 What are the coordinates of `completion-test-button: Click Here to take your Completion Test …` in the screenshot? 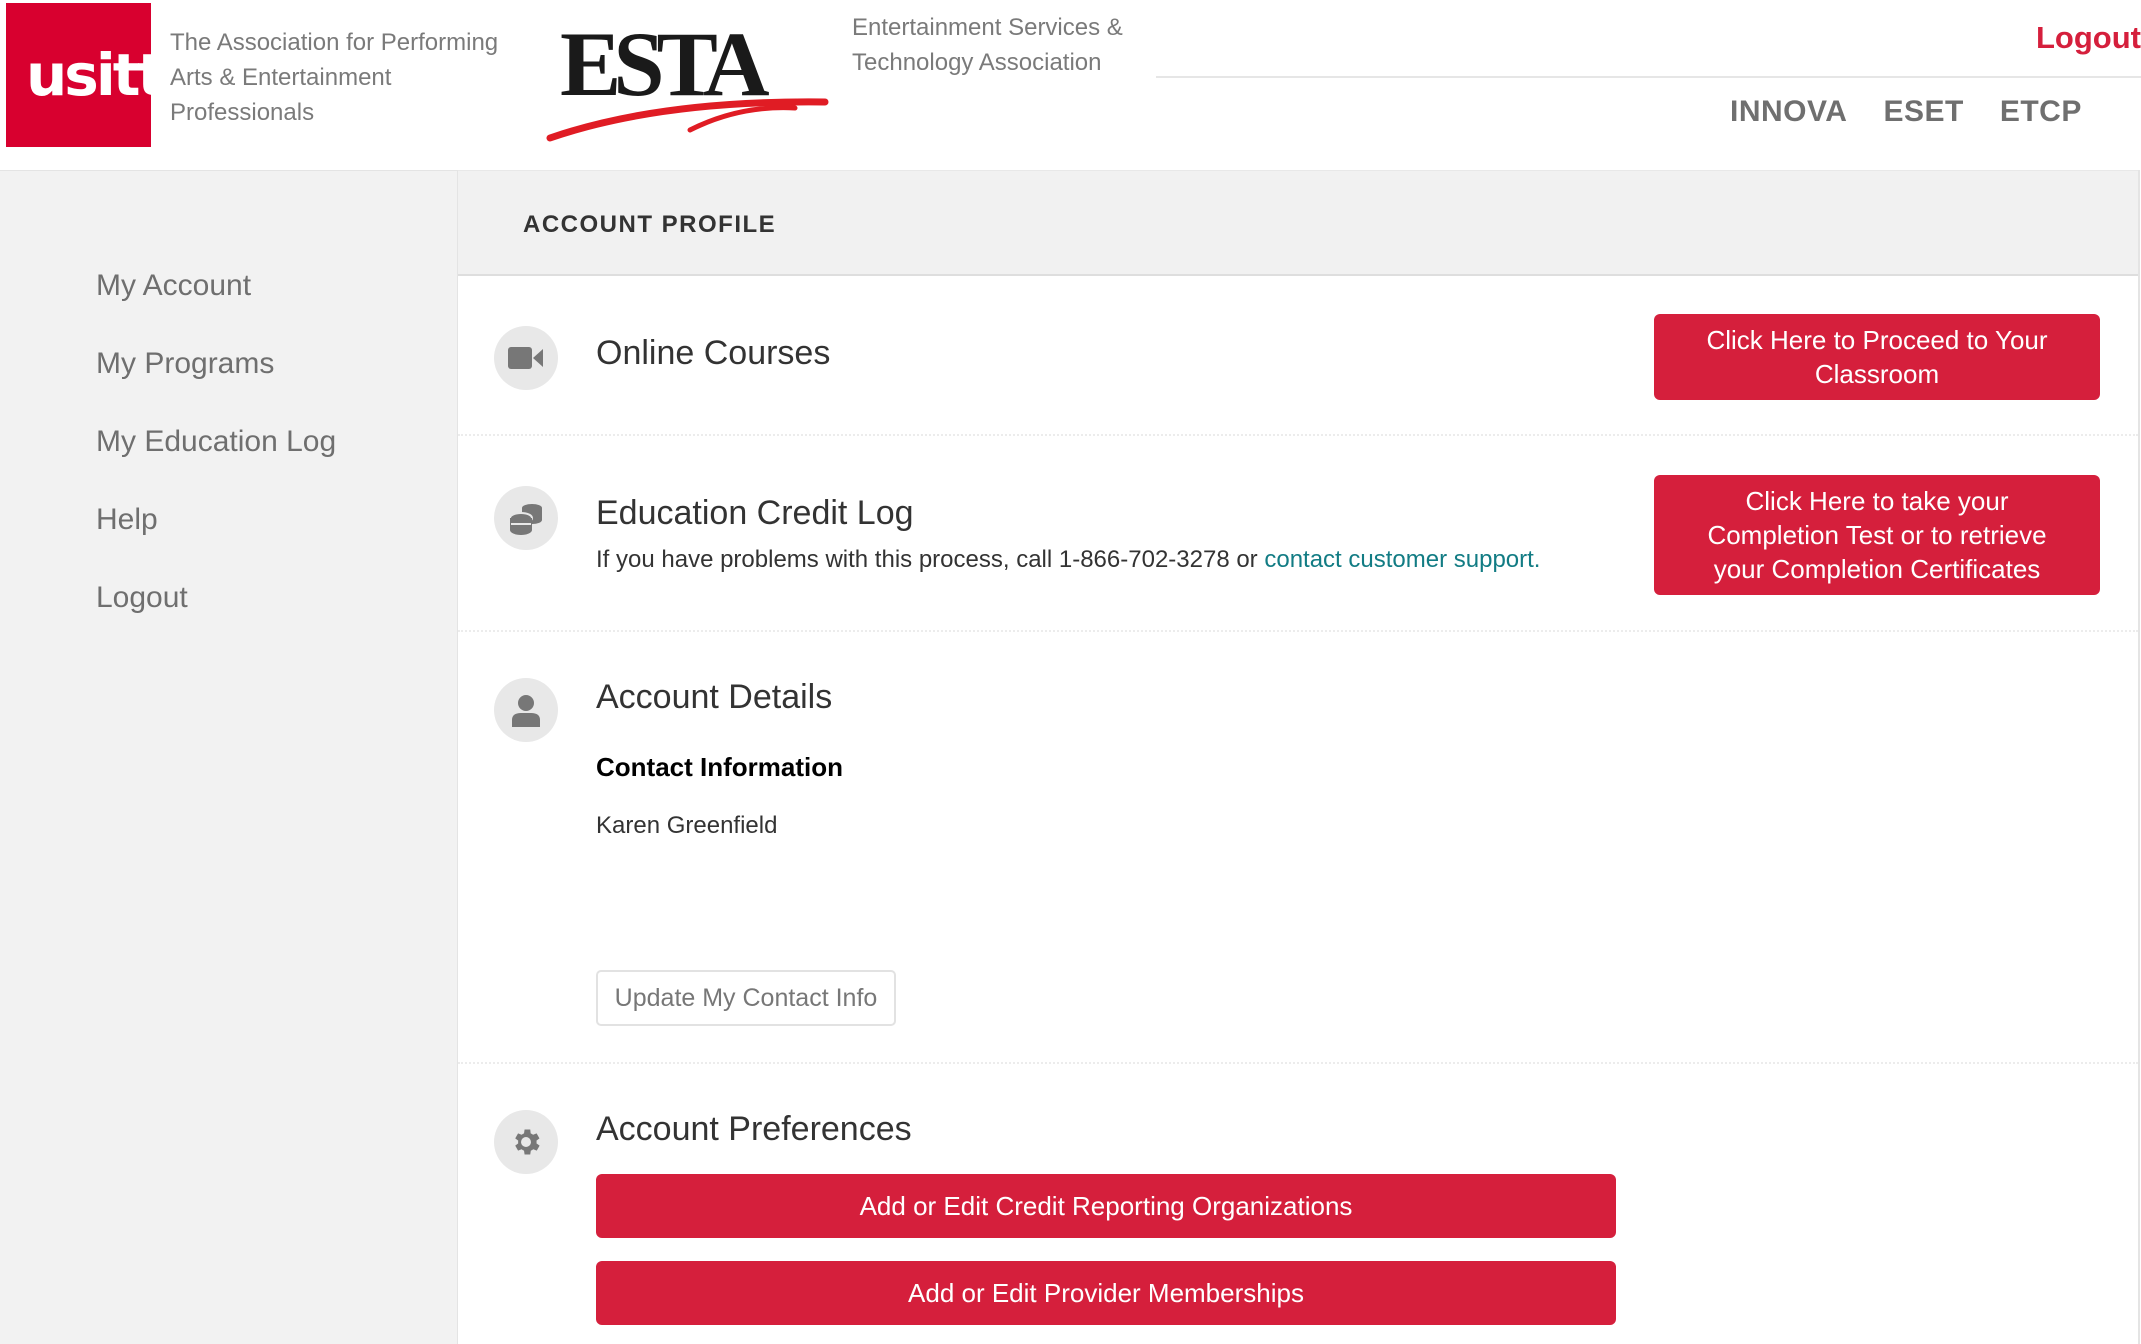 It's located at (1877, 535).